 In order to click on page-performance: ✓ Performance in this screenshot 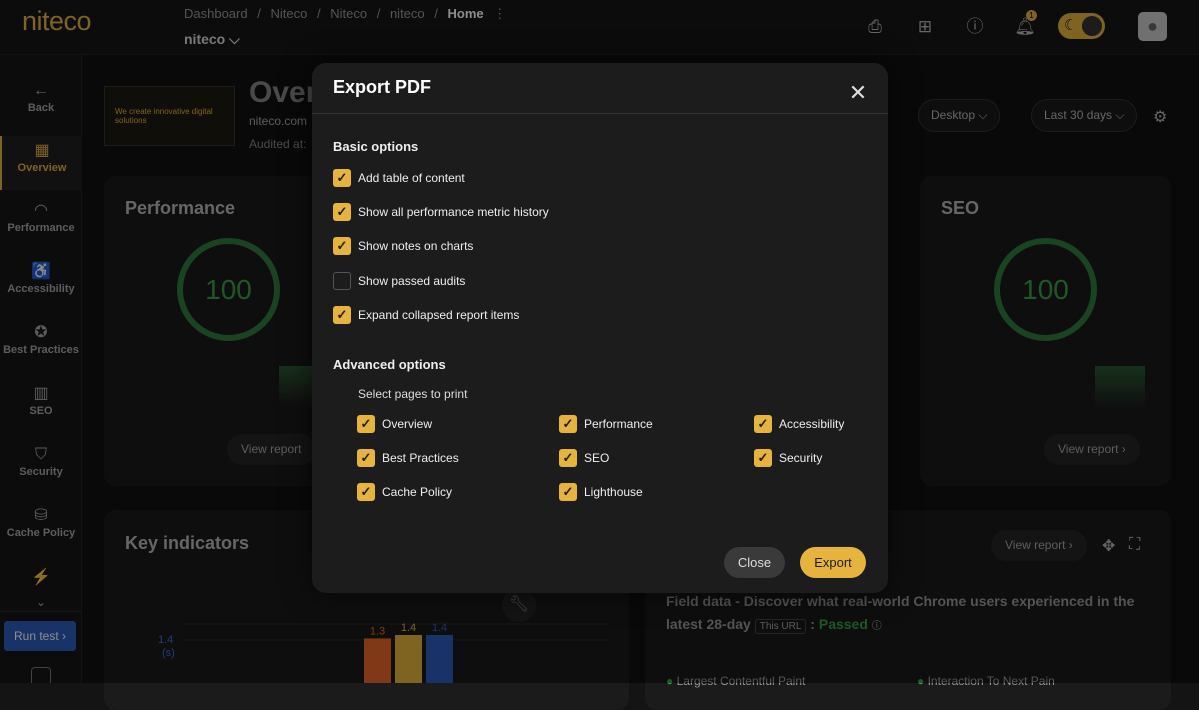, I will do `click(606, 425)`.